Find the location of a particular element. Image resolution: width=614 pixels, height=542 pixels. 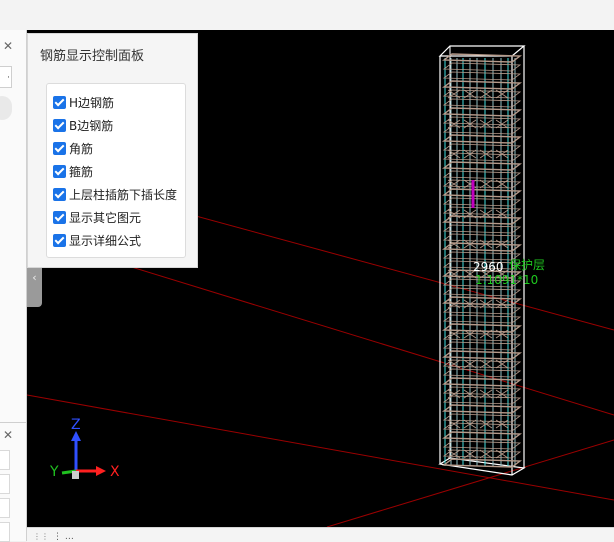

checkbox-label: B边钢筋 is located at coordinates (91, 125).